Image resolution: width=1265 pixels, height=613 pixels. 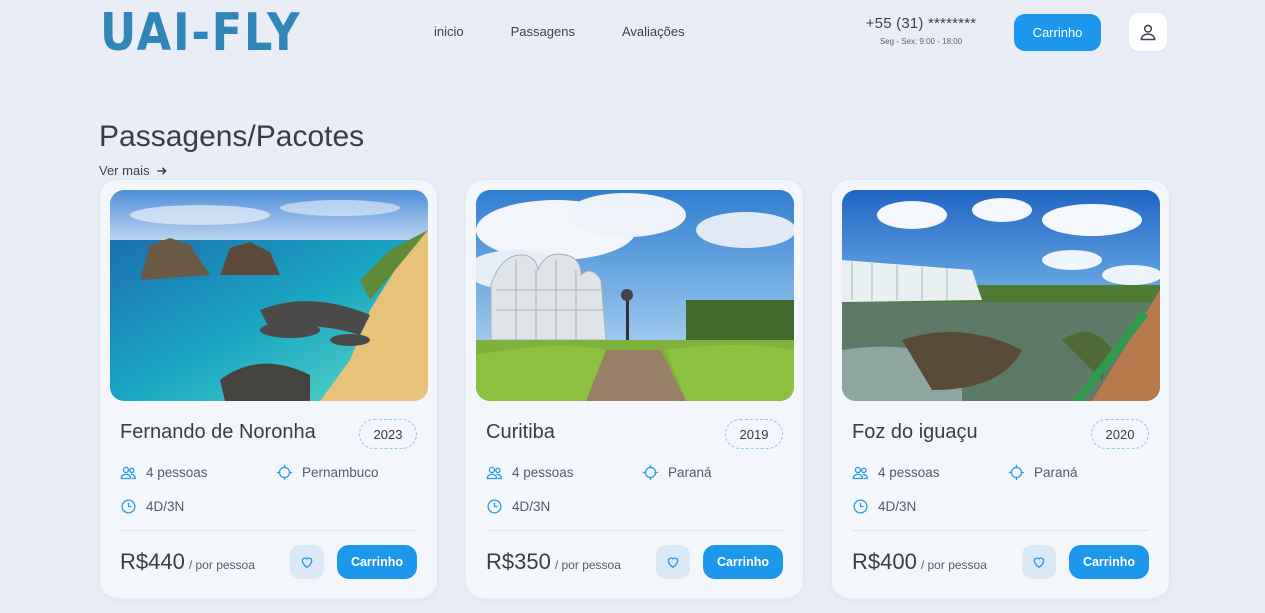 What do you see at coordinates (1120, 434) in the screenshot?
I see `year-badge: 2020` at bounding box center [1120, 434].